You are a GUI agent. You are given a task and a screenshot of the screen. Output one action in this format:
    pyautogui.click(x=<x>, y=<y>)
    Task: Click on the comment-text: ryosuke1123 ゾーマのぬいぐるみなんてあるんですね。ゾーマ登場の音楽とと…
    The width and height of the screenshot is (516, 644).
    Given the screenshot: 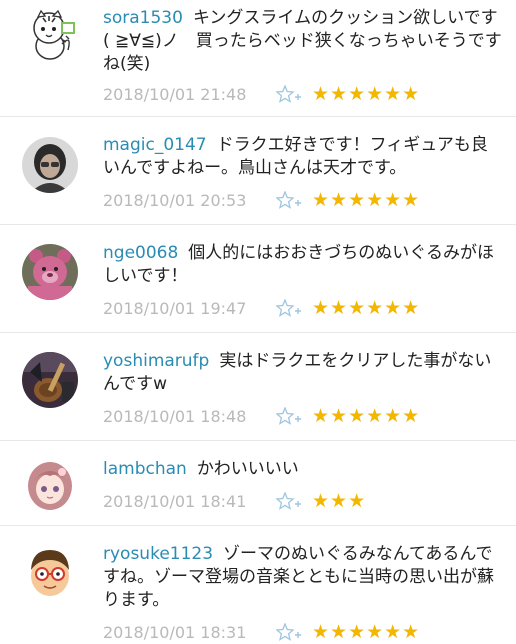 What is the action you would take?
    pyautogui.click(x=303, y=577)
    